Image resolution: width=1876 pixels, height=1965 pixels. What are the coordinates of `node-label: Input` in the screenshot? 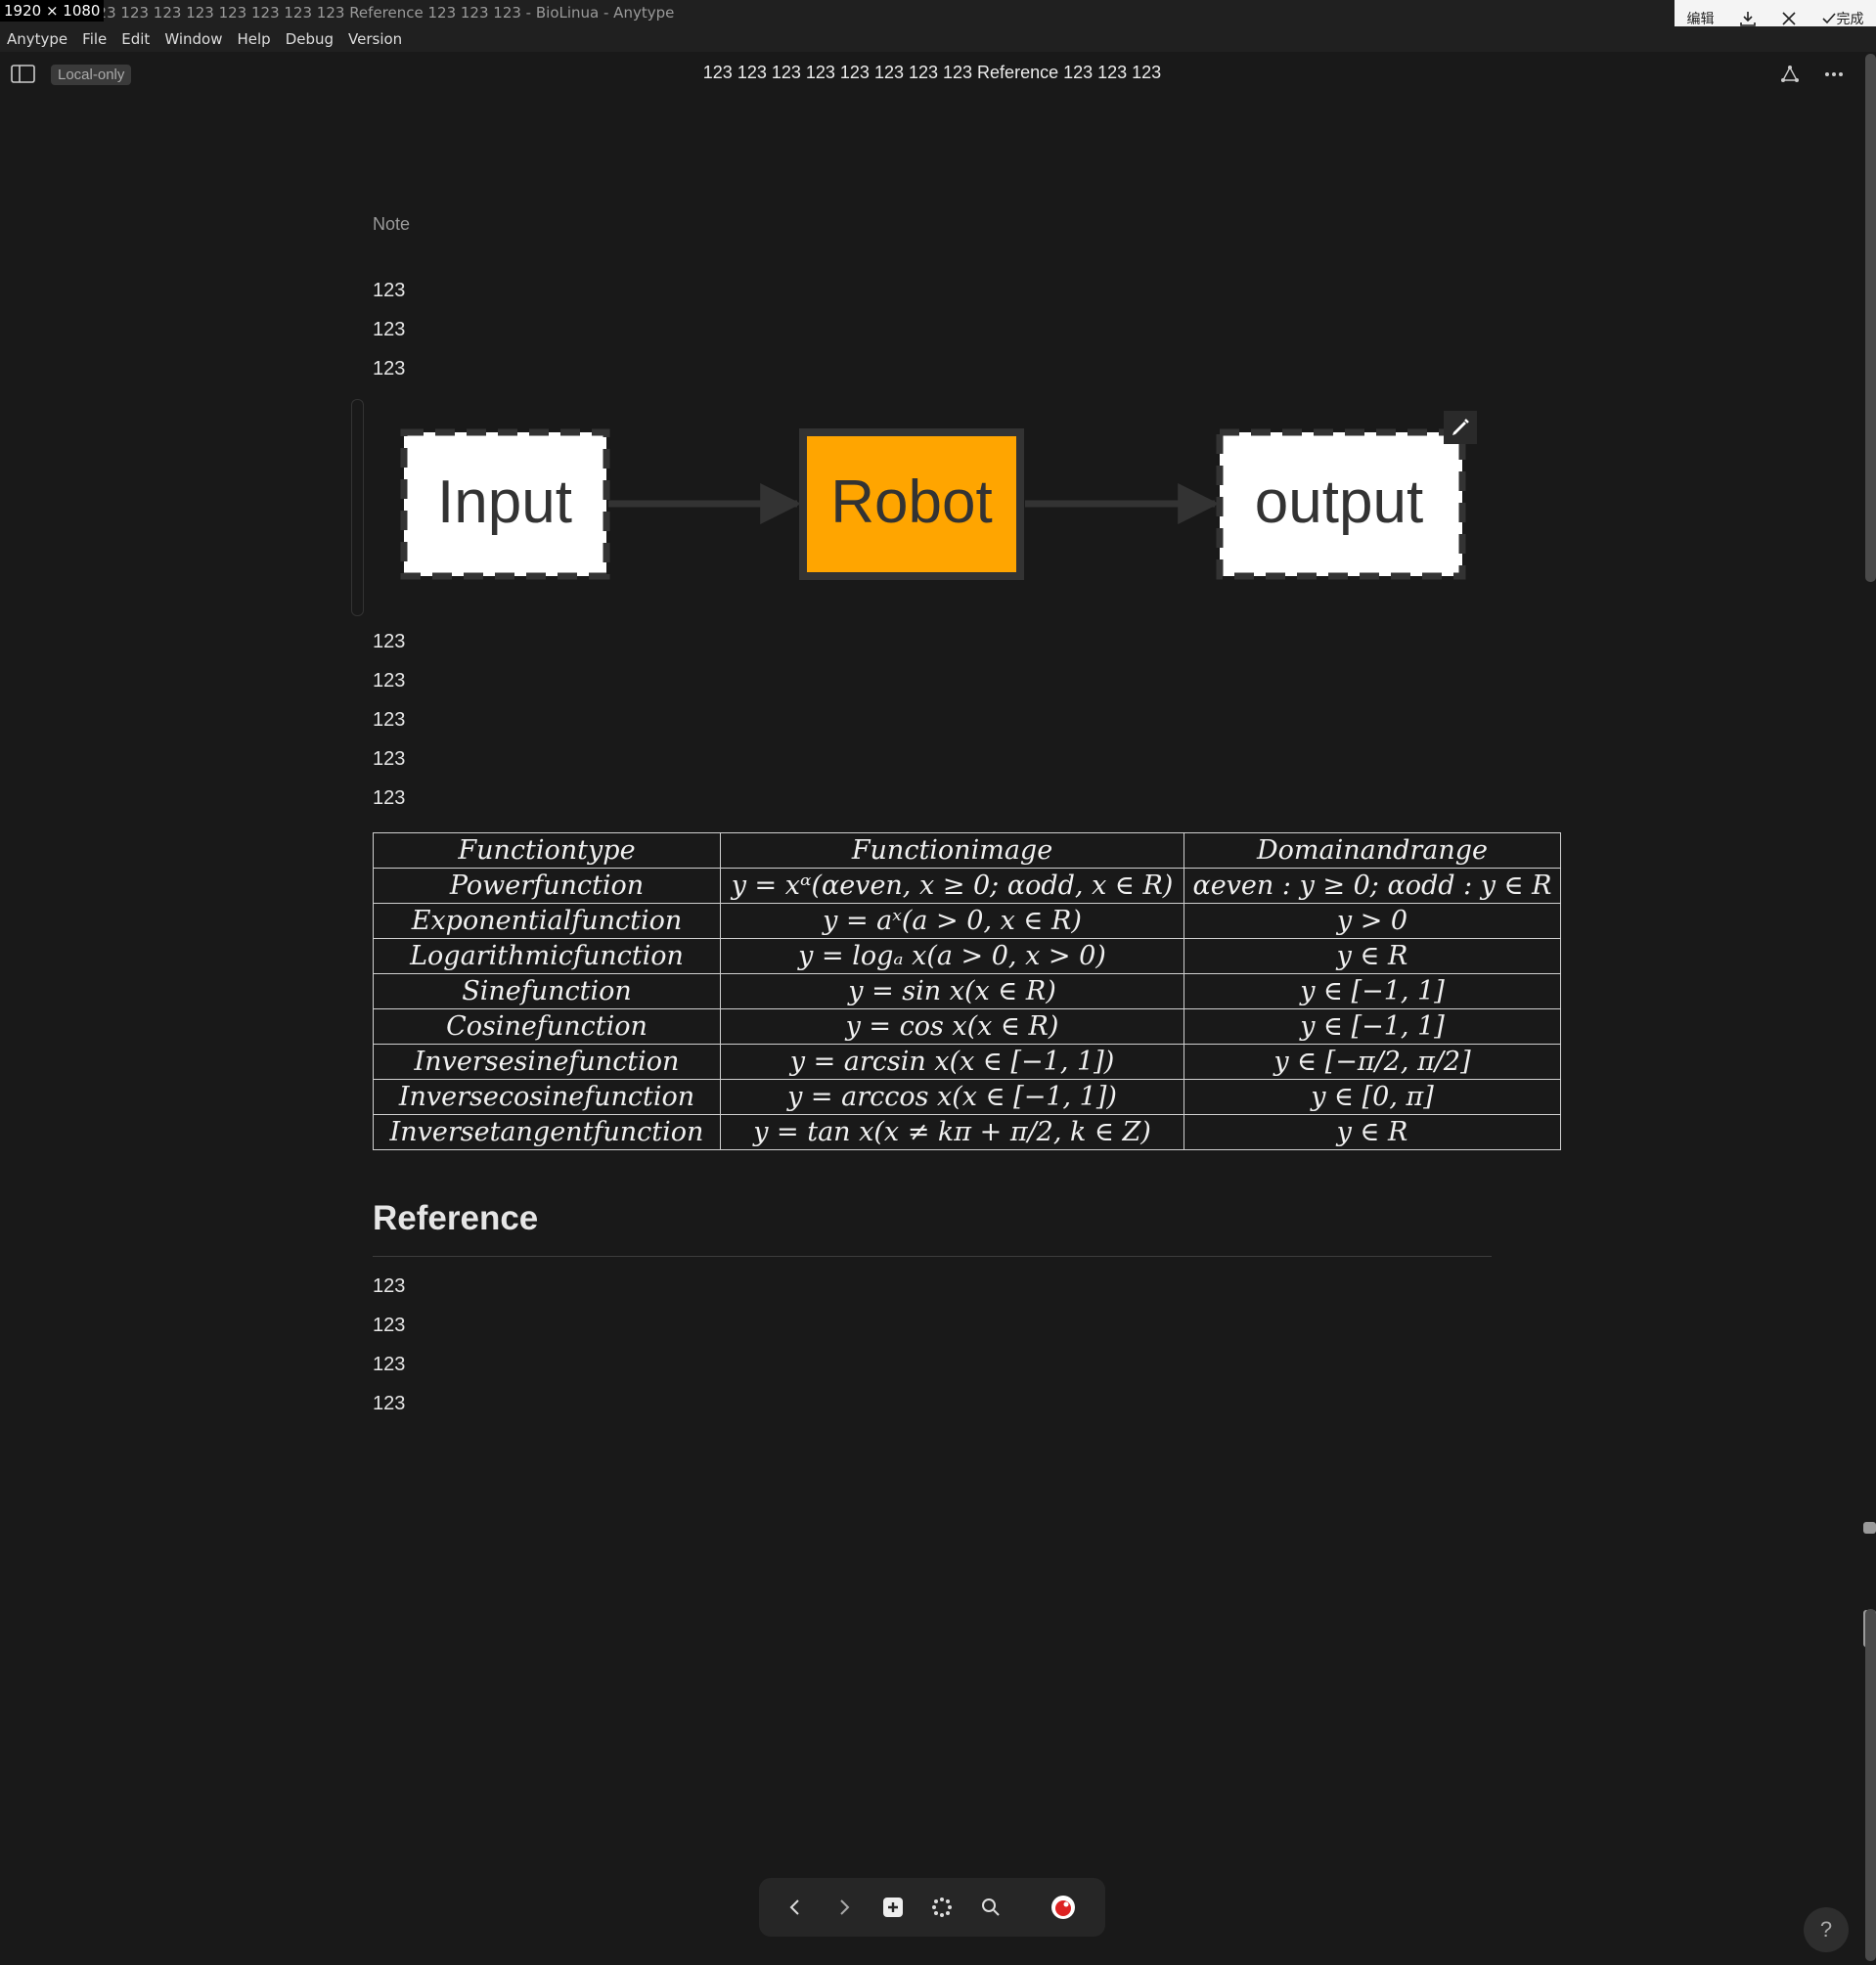 It's located at (504, 502).